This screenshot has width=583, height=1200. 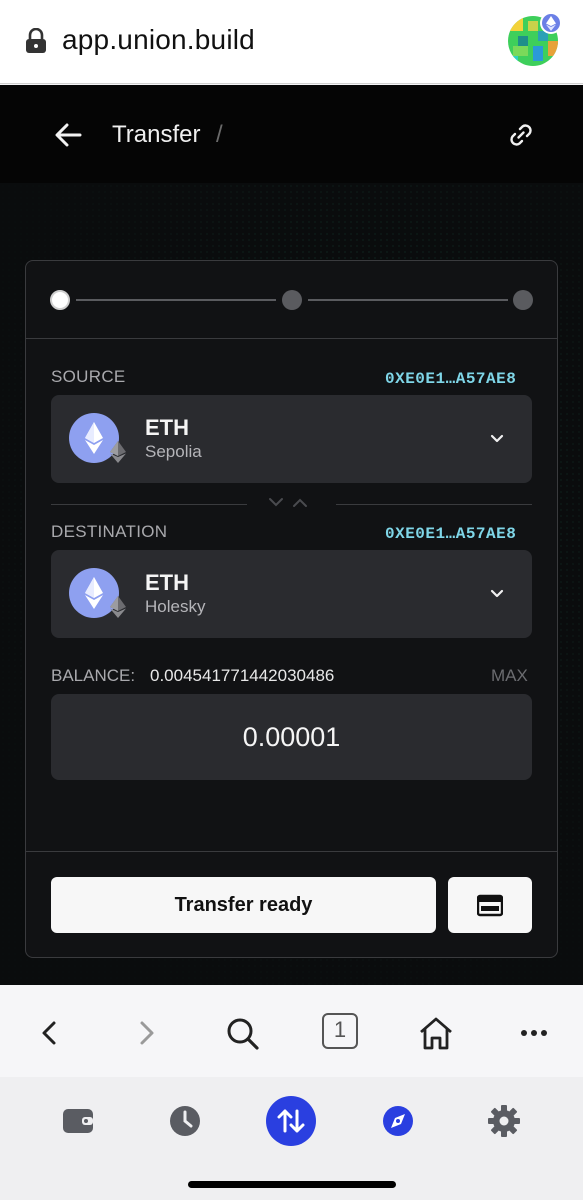 I want to click on settings-icon, so click(x=504, y=1121).